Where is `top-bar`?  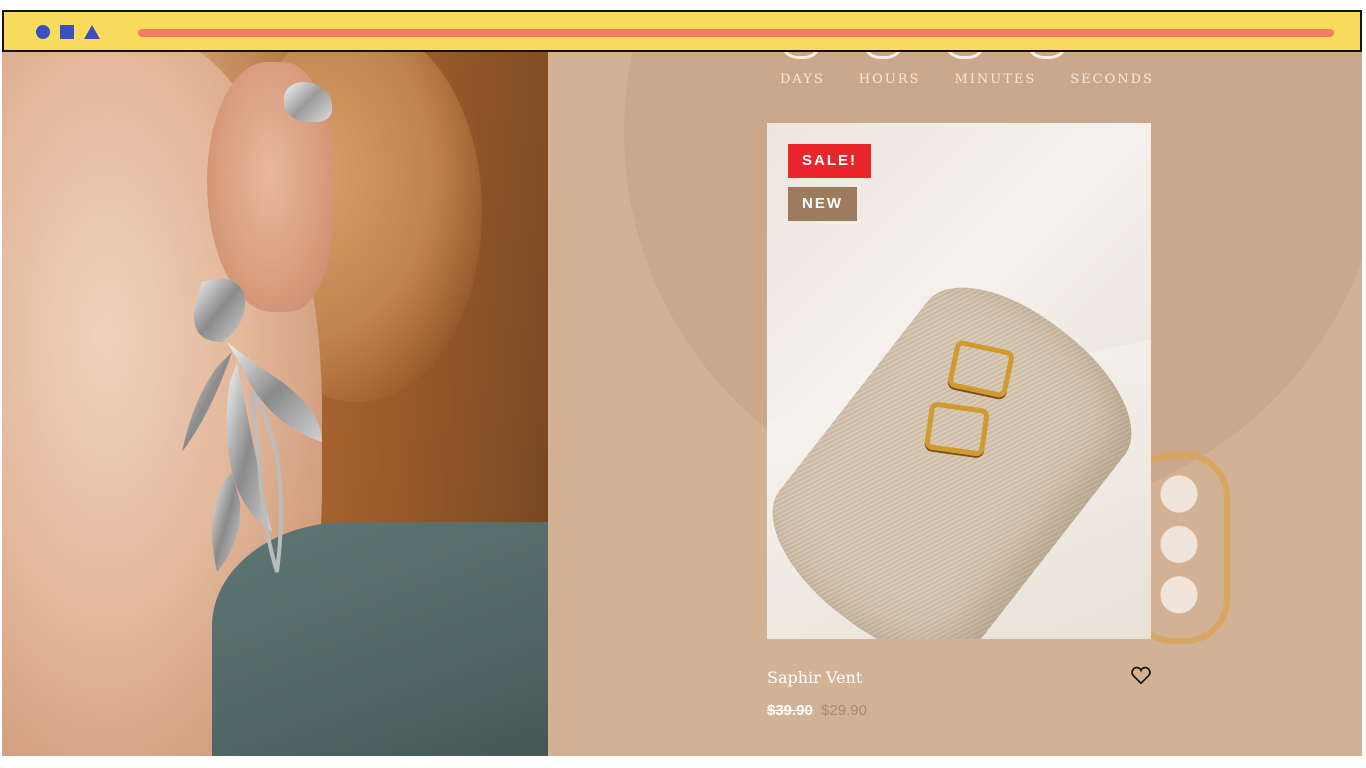 top-bar is located at coordinates (682, 31).